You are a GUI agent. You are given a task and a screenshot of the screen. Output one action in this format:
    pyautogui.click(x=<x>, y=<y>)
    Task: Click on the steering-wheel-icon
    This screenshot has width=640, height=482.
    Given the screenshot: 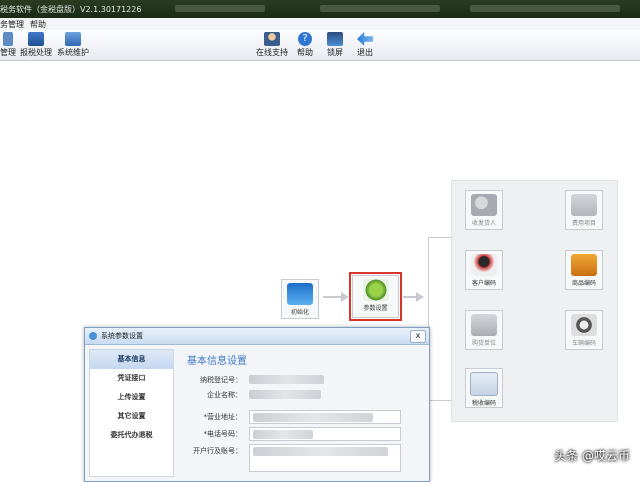 What is the action you would take?
    pyautogui.click(x=584, y=325)
    